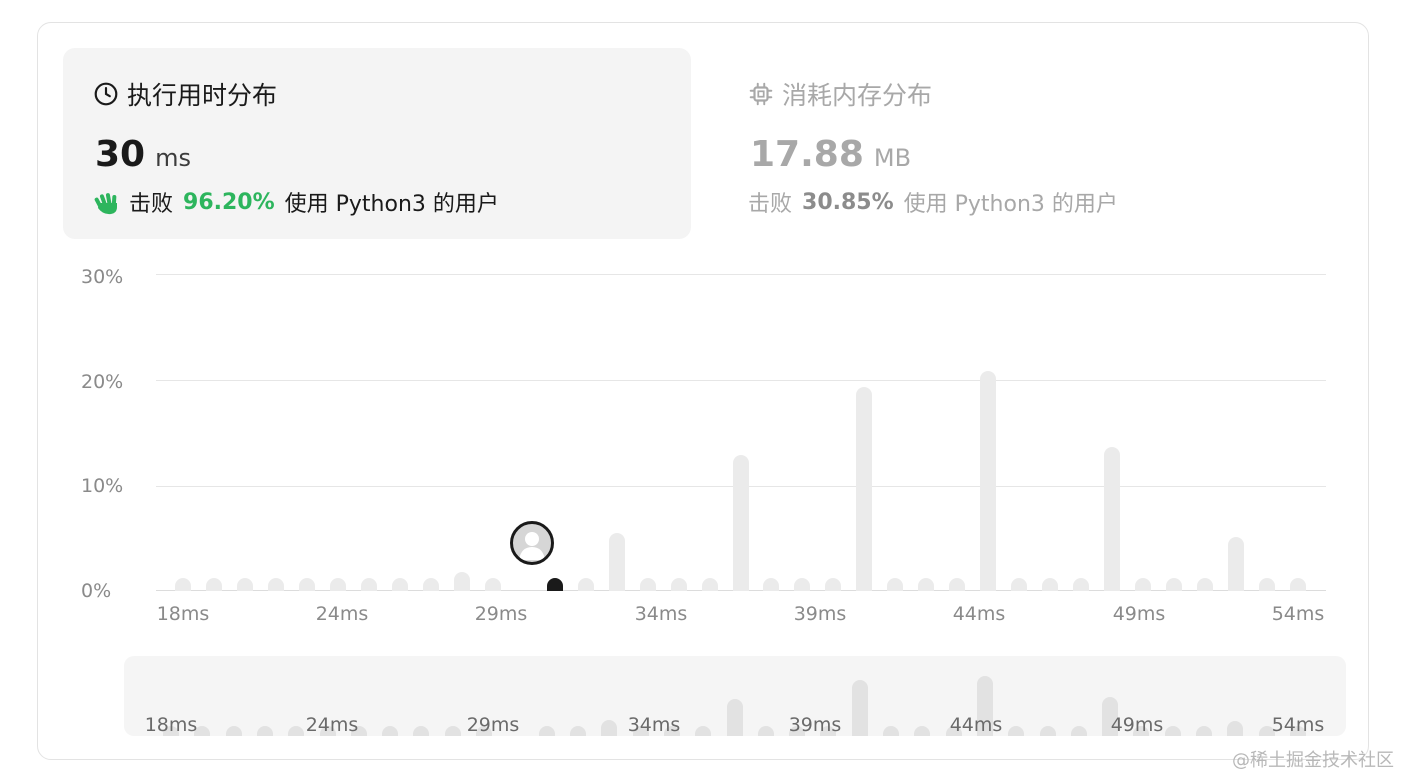 This screenshot has width=1402, height=778. What do you see at coordinates (807, 154) in the screenshot?
I see `memory-number: 17.88` at bounding box center [807, 154].